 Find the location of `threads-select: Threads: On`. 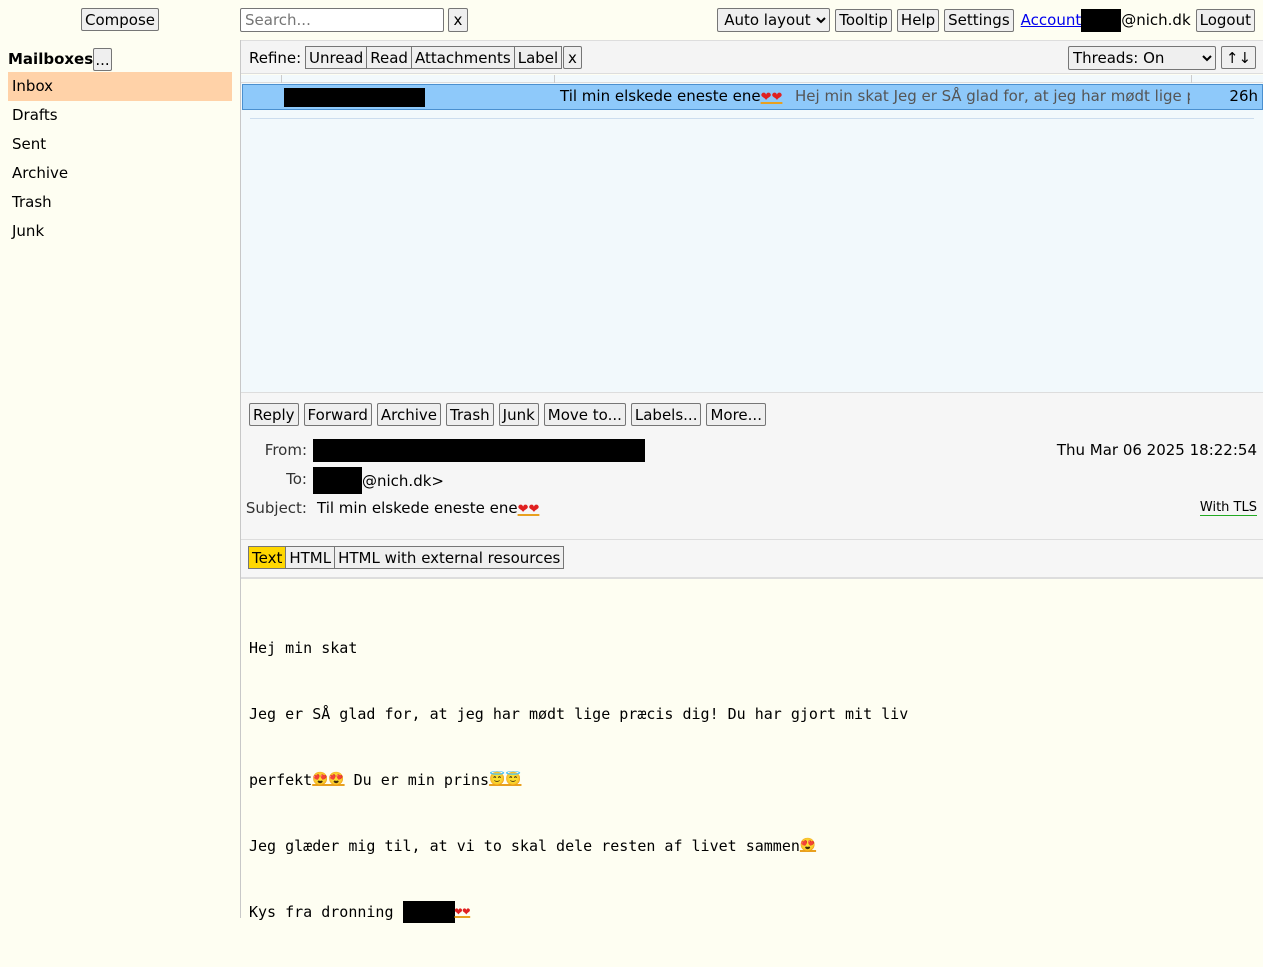

threads-select: Threads: On is located at coordinates (1142, 58).